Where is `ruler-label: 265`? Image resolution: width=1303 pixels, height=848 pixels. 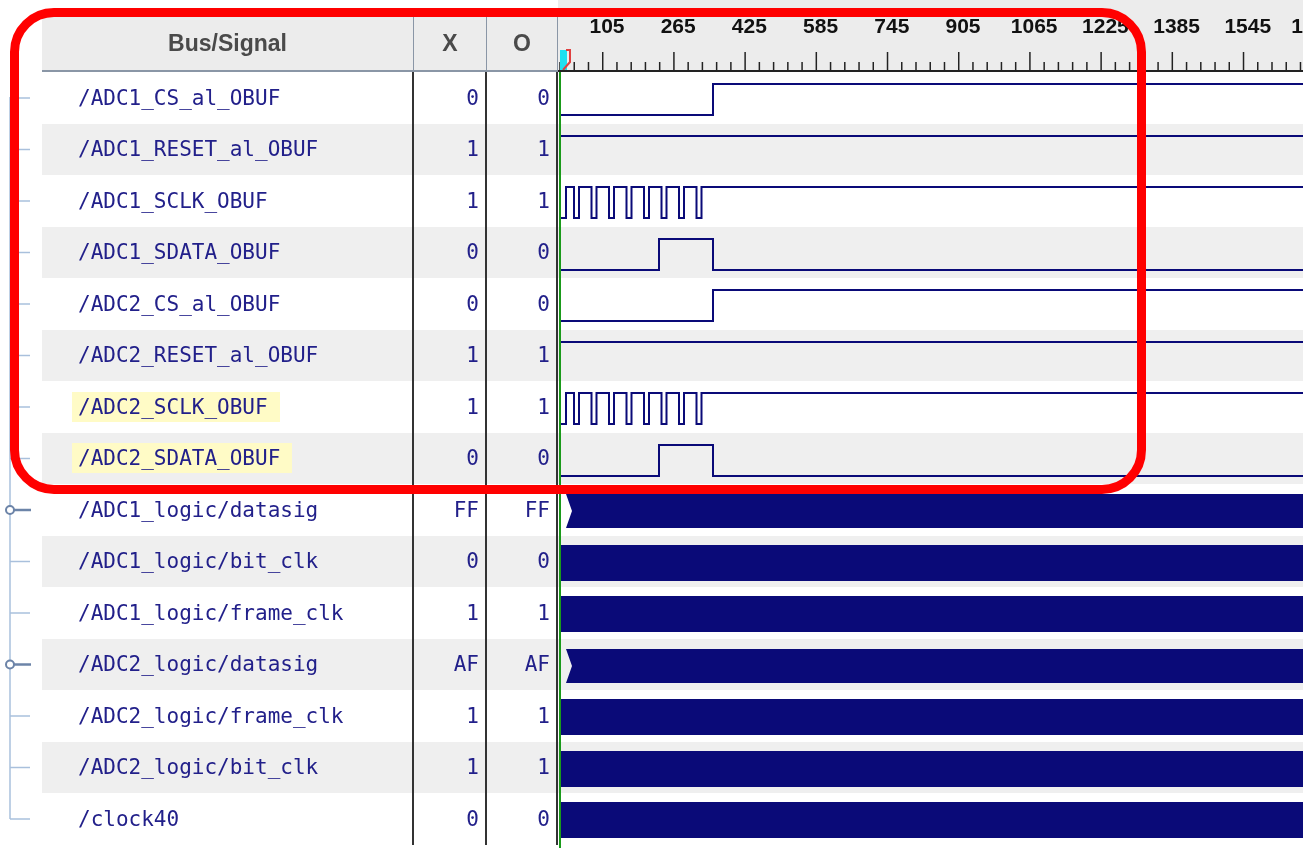 ruler-label: 265 is located at coordinates (678, 26).